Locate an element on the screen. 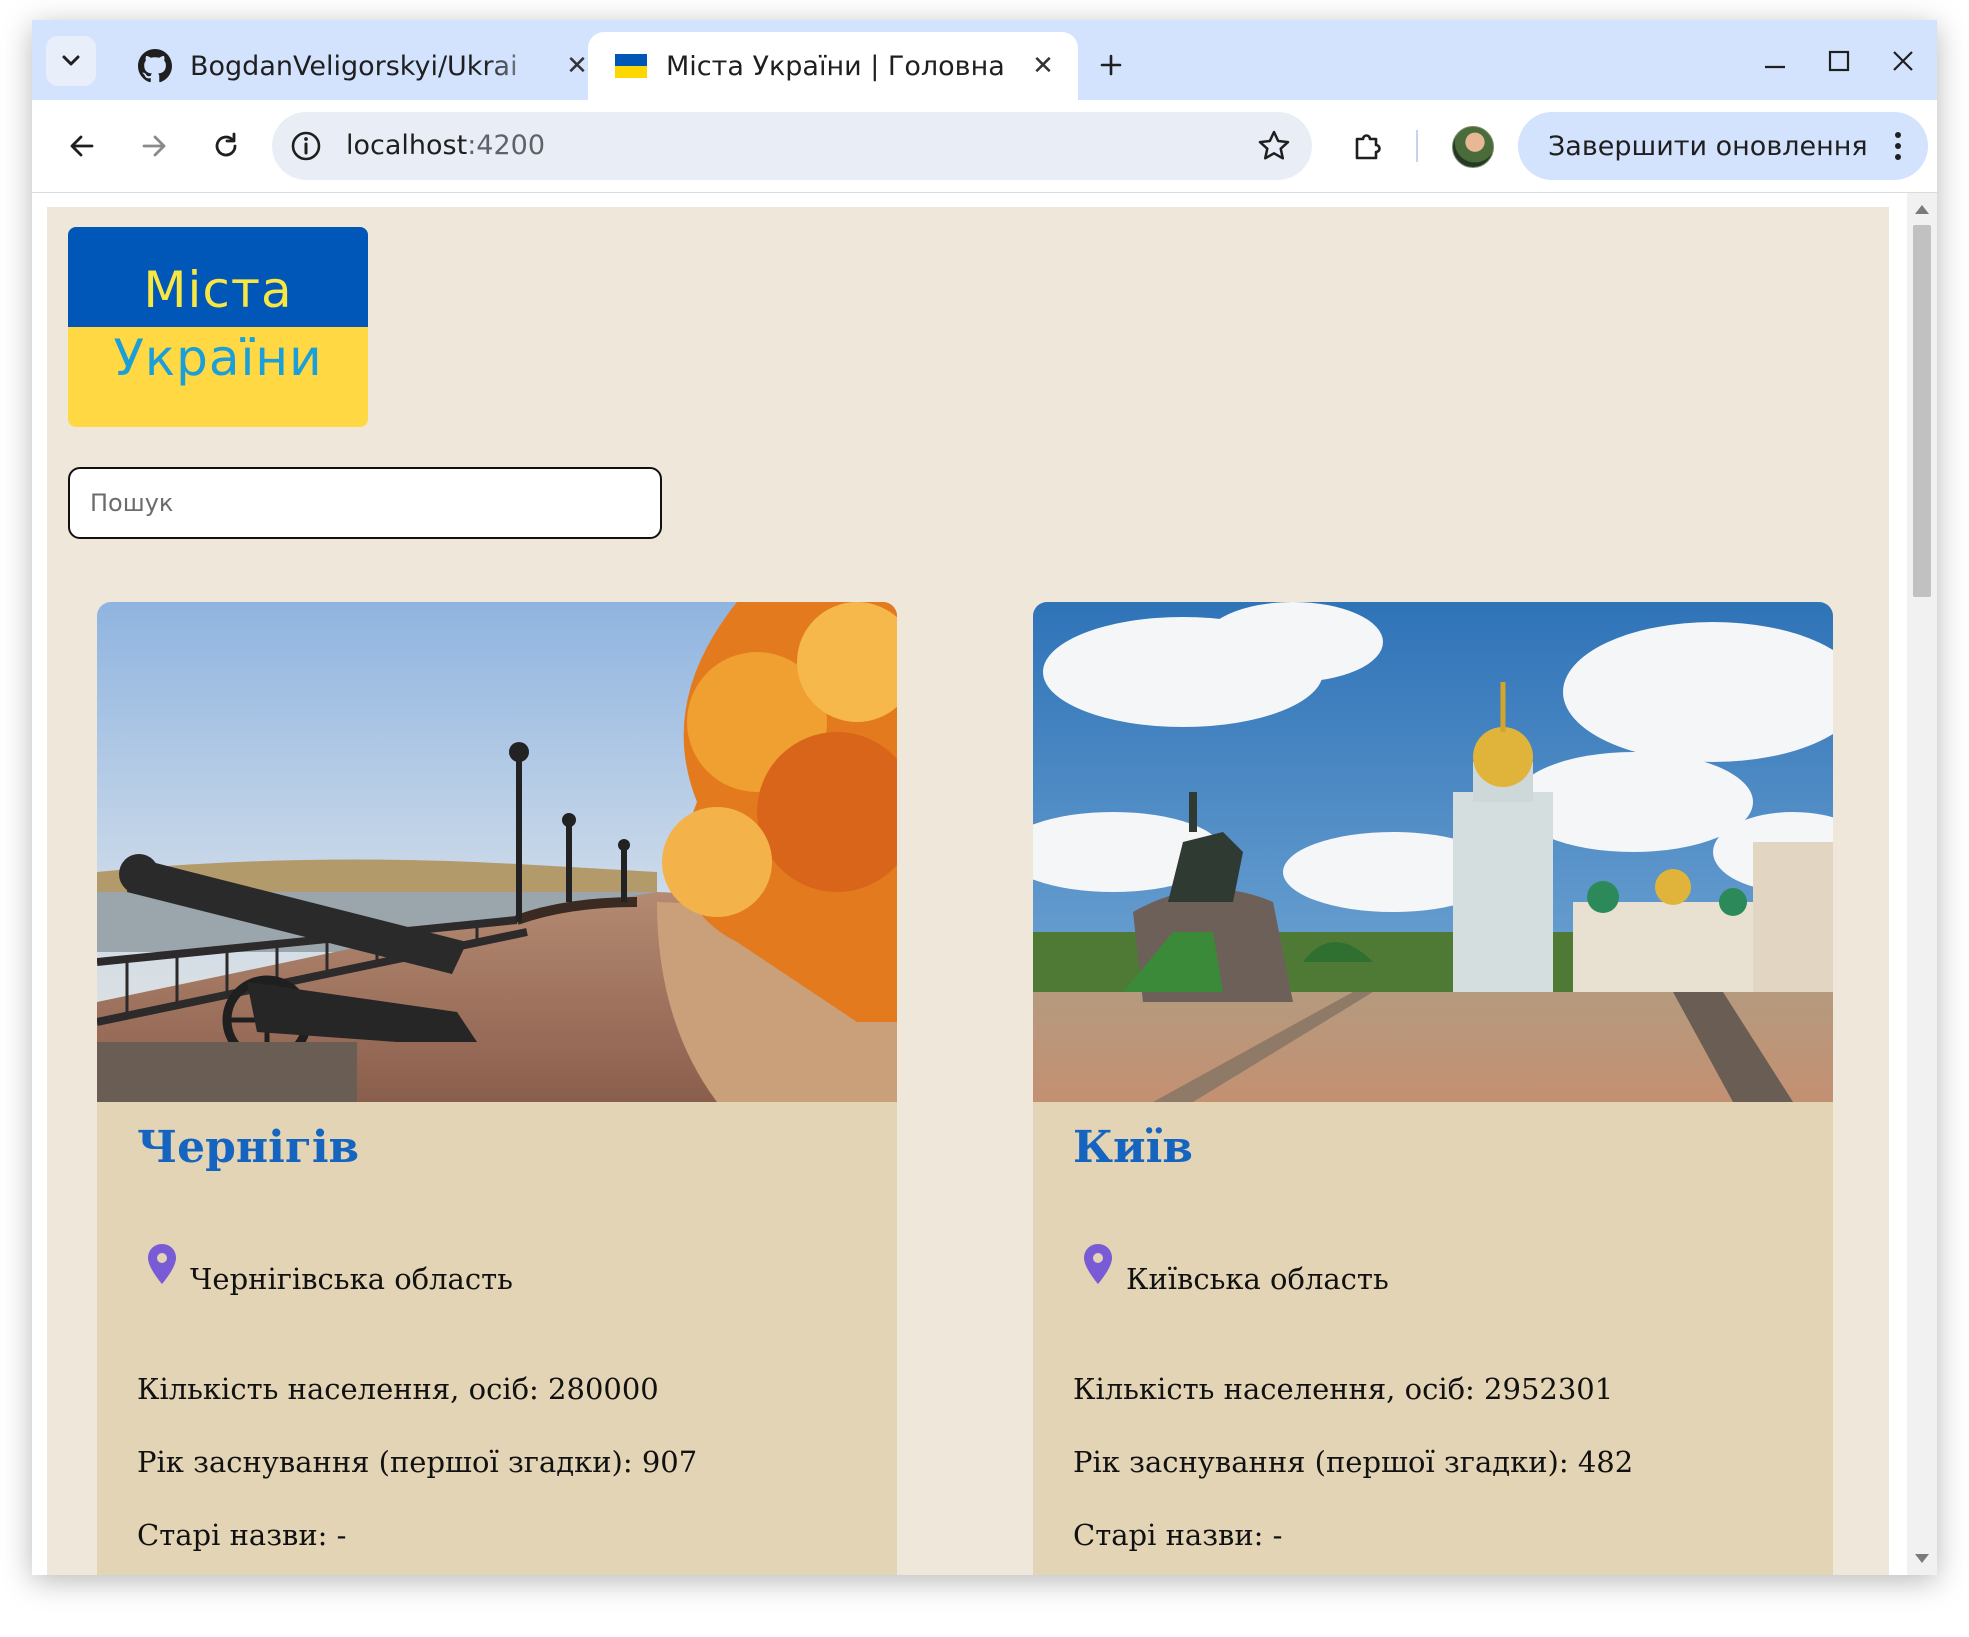 This screenshot has width=1969, height=1637. tab-cities-home: Міста України | Головна ✕ is located at coordinates (833, 66).